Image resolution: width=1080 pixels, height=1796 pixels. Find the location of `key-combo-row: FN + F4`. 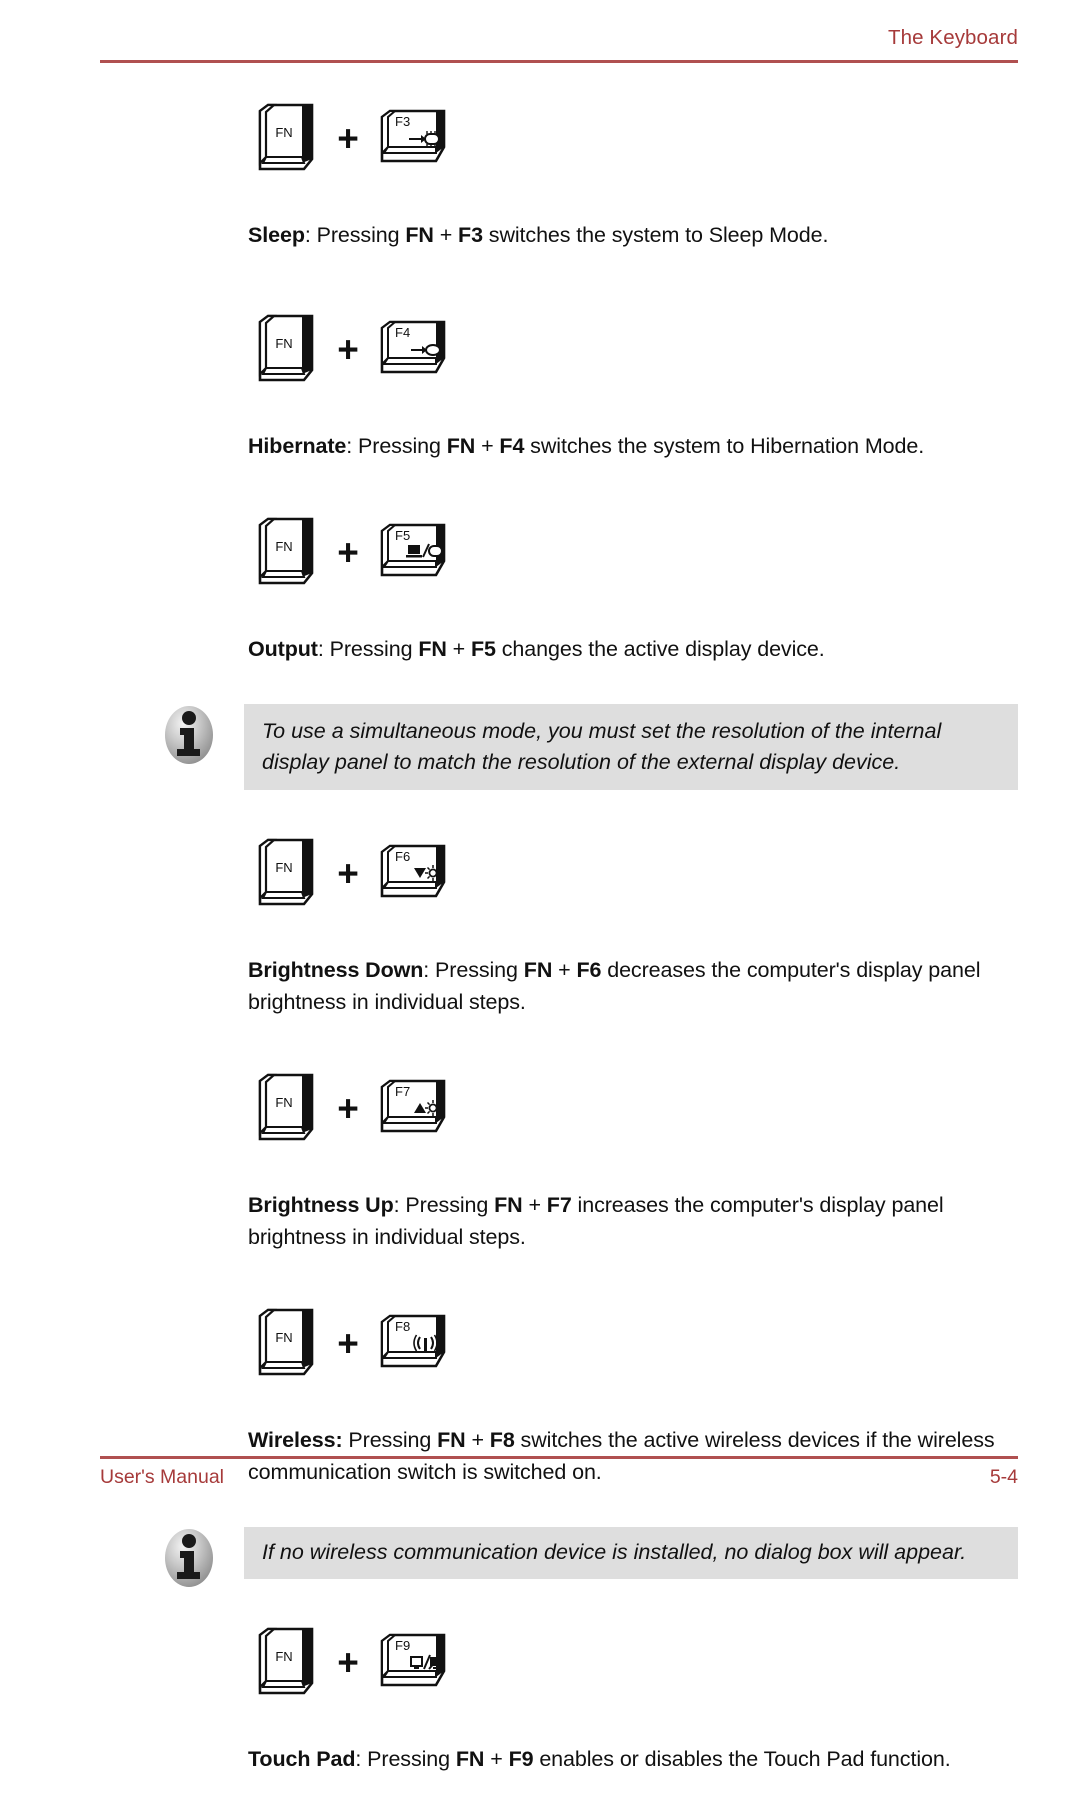

key-combo-row: FN + F4 is located at coordinates (667, 348).